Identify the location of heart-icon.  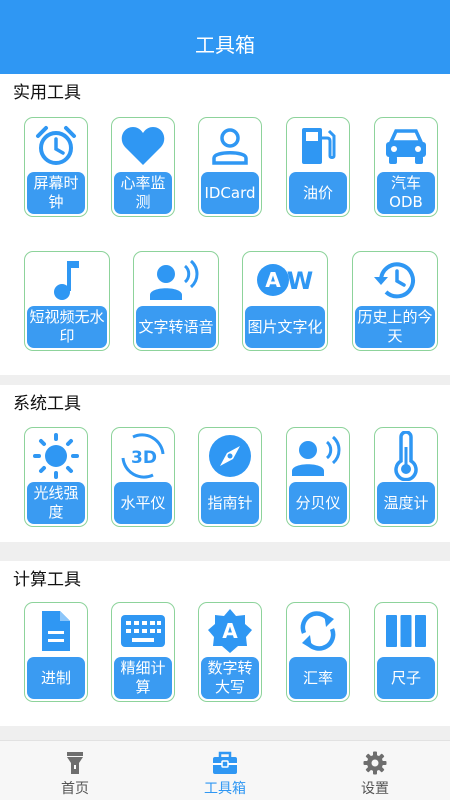
(143, 146).